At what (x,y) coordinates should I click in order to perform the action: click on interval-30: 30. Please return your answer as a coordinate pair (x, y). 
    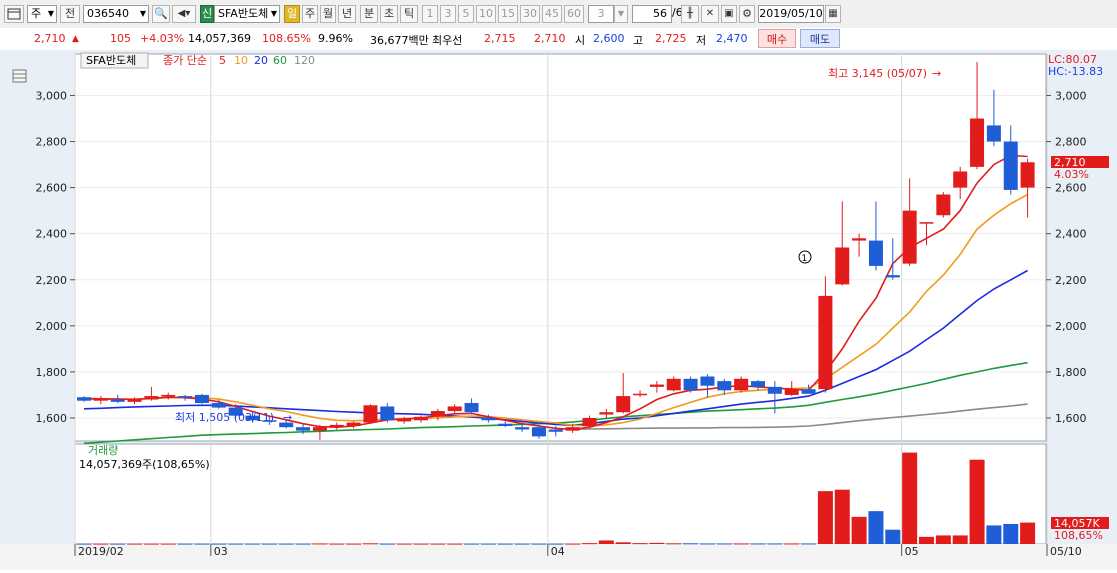
    Looking at the image, I should click on (530, 14).